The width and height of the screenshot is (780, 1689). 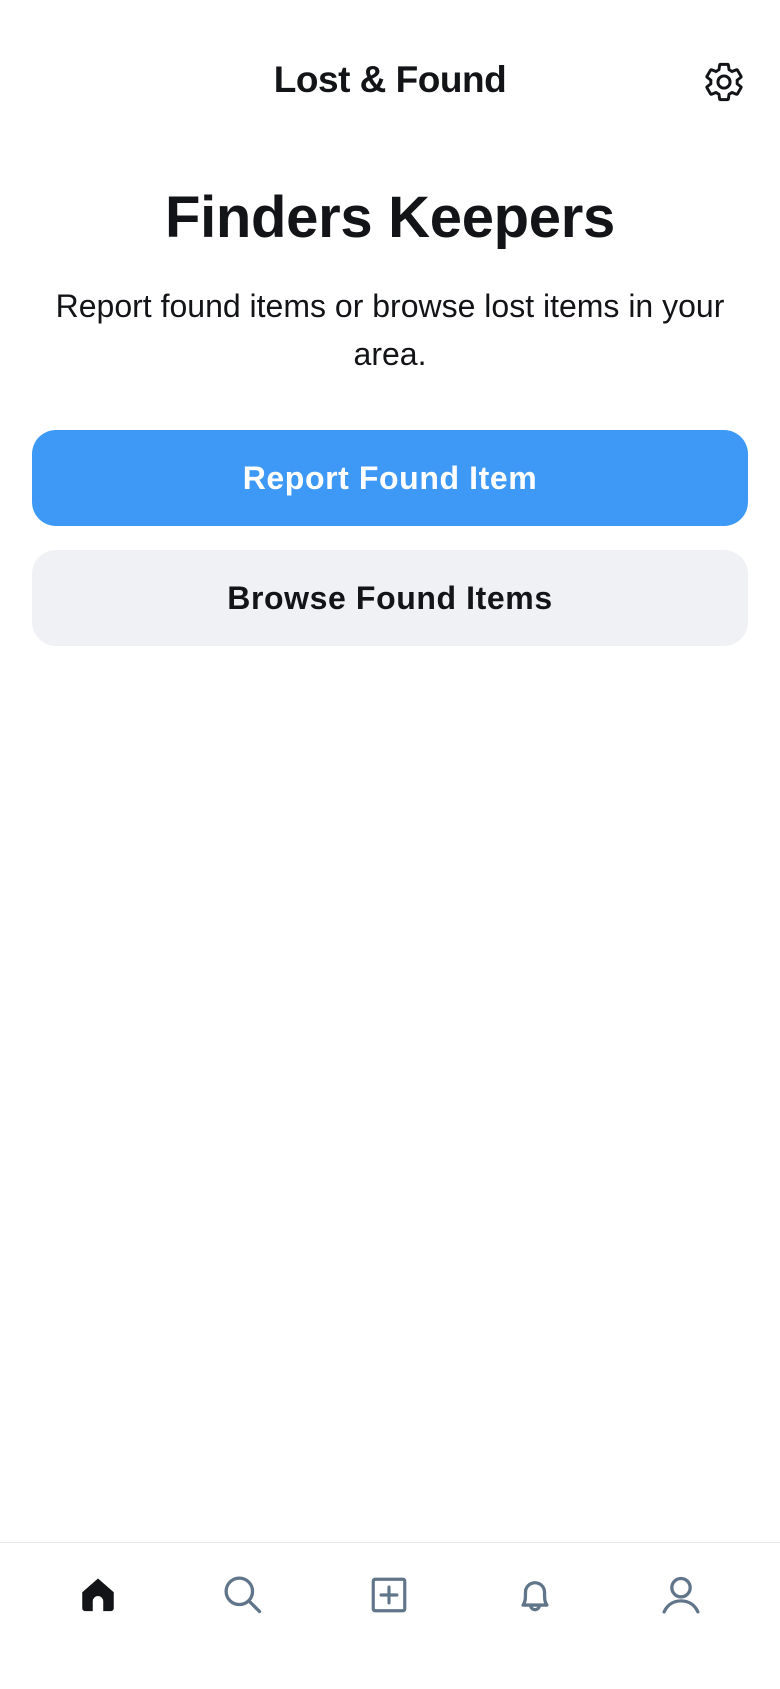 I want to click on bottom-nav, so click(x=390, y=1615).